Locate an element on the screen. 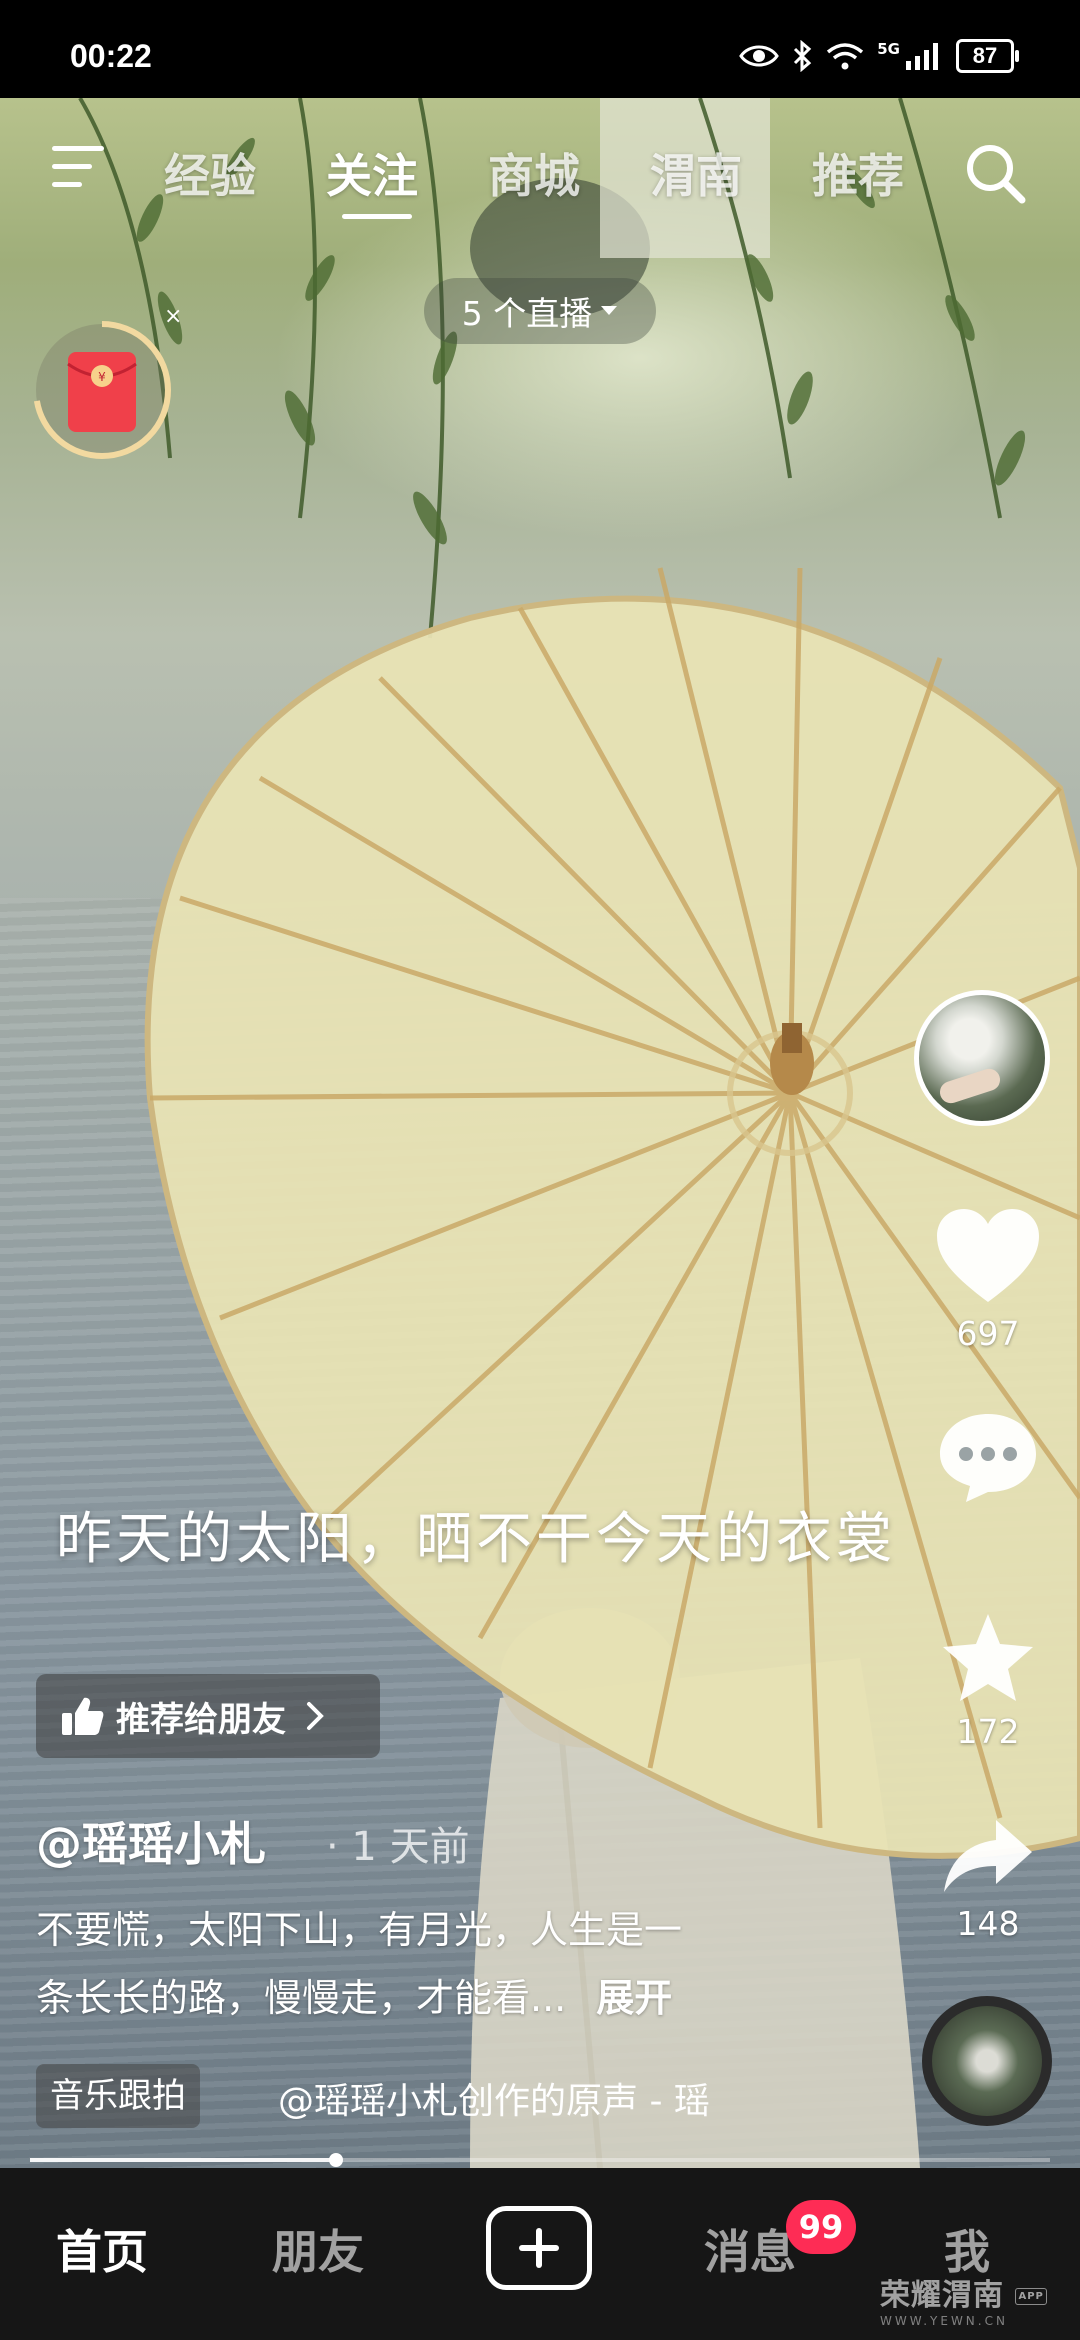 This screenshot has height=2340, width=1080. live-streams-button: 5 个直播 is located at coordinates (540, 311).